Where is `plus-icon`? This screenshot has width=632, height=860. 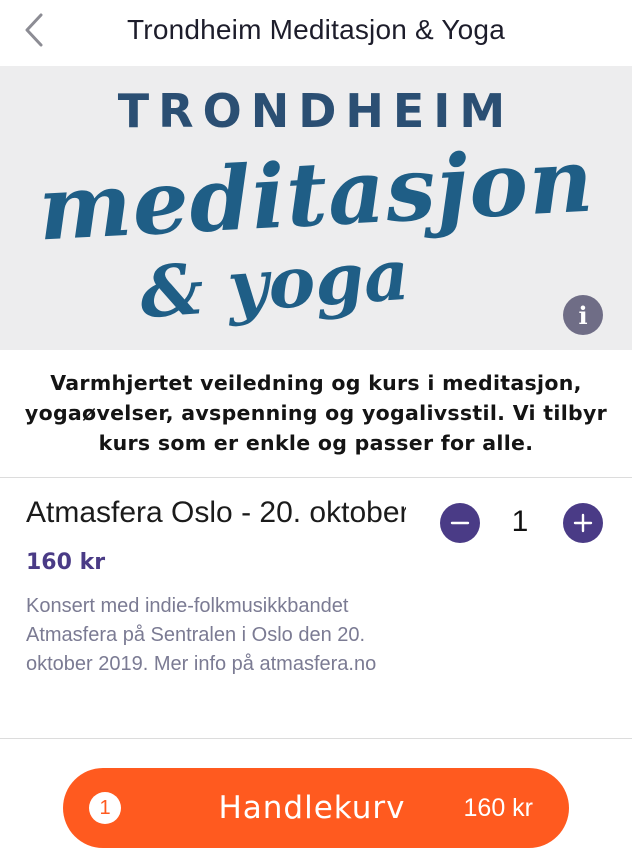
plus-icon is located at coordinates (583, 523).